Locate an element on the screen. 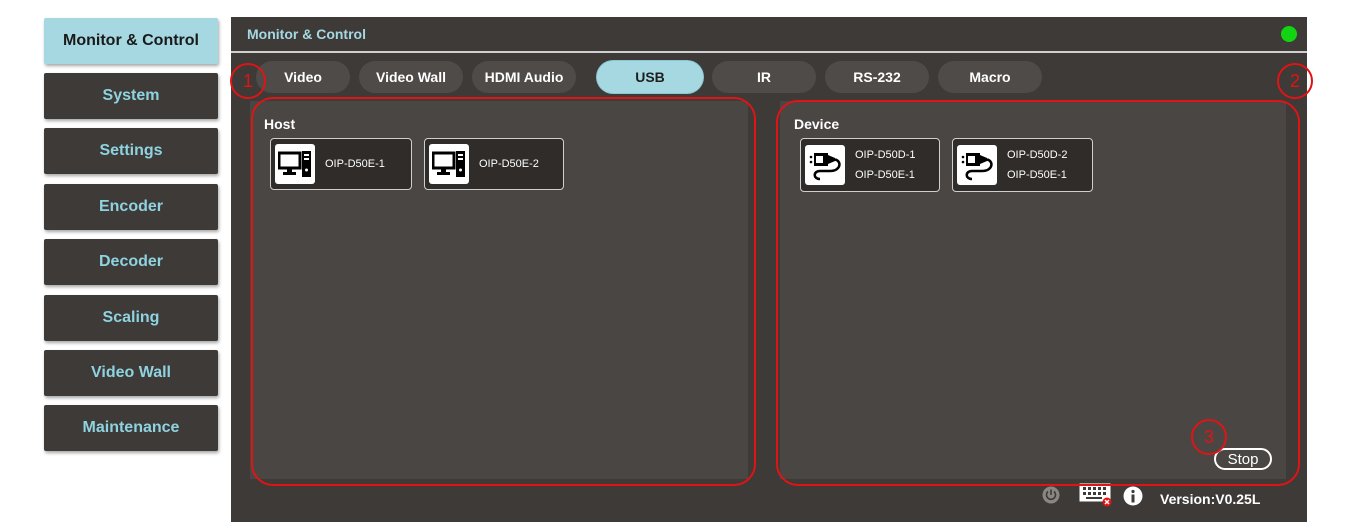 This screenshot has height=522, width=1353. sidebar-item-settings: Settings is located at coordinates (131, 151).